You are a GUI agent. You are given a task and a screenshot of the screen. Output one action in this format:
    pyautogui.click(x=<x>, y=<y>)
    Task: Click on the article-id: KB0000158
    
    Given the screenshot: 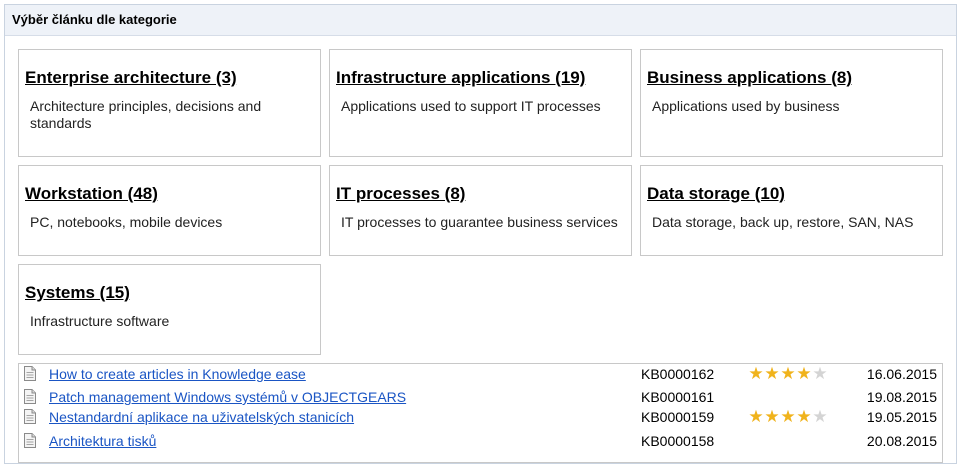 What is the action you would take?
    pyautogui.click(x=678, y=441)
    